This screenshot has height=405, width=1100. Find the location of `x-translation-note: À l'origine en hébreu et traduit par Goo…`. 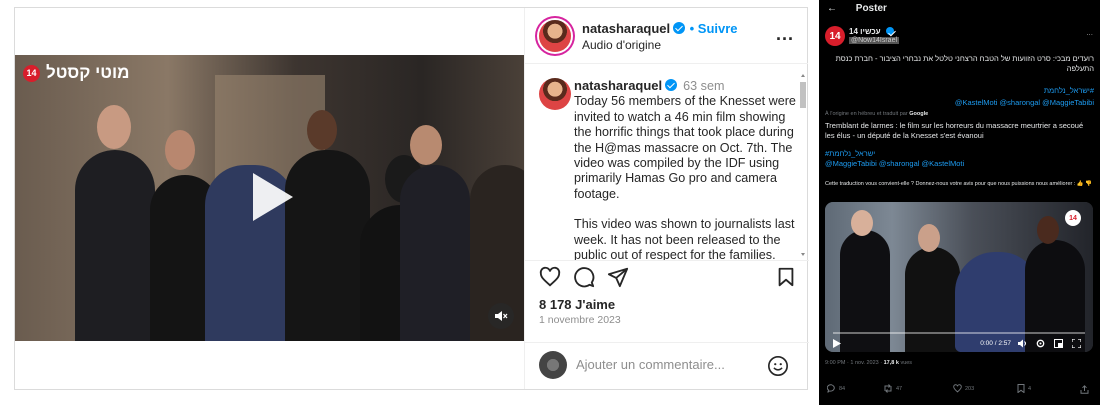

x-translation-note: À l'origine en hébreu et traduit par Goo… is located at coordinates (877, 114).